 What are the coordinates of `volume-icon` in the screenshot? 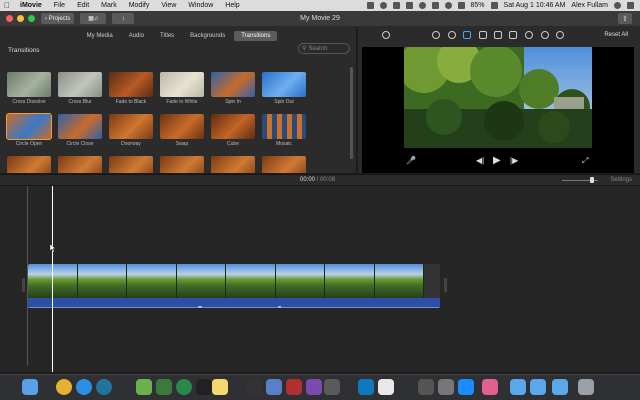 It's located at (498, 35).